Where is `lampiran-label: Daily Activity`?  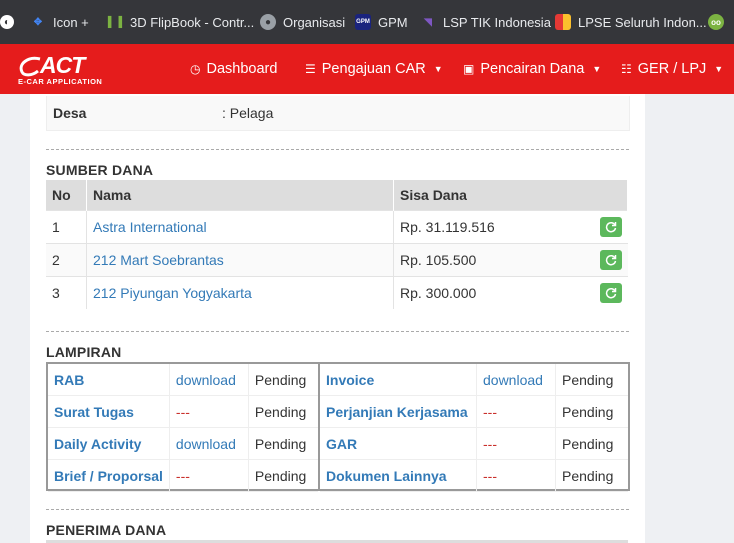 lampiran-label: Daily Activity is located at coordinates (109, 443).